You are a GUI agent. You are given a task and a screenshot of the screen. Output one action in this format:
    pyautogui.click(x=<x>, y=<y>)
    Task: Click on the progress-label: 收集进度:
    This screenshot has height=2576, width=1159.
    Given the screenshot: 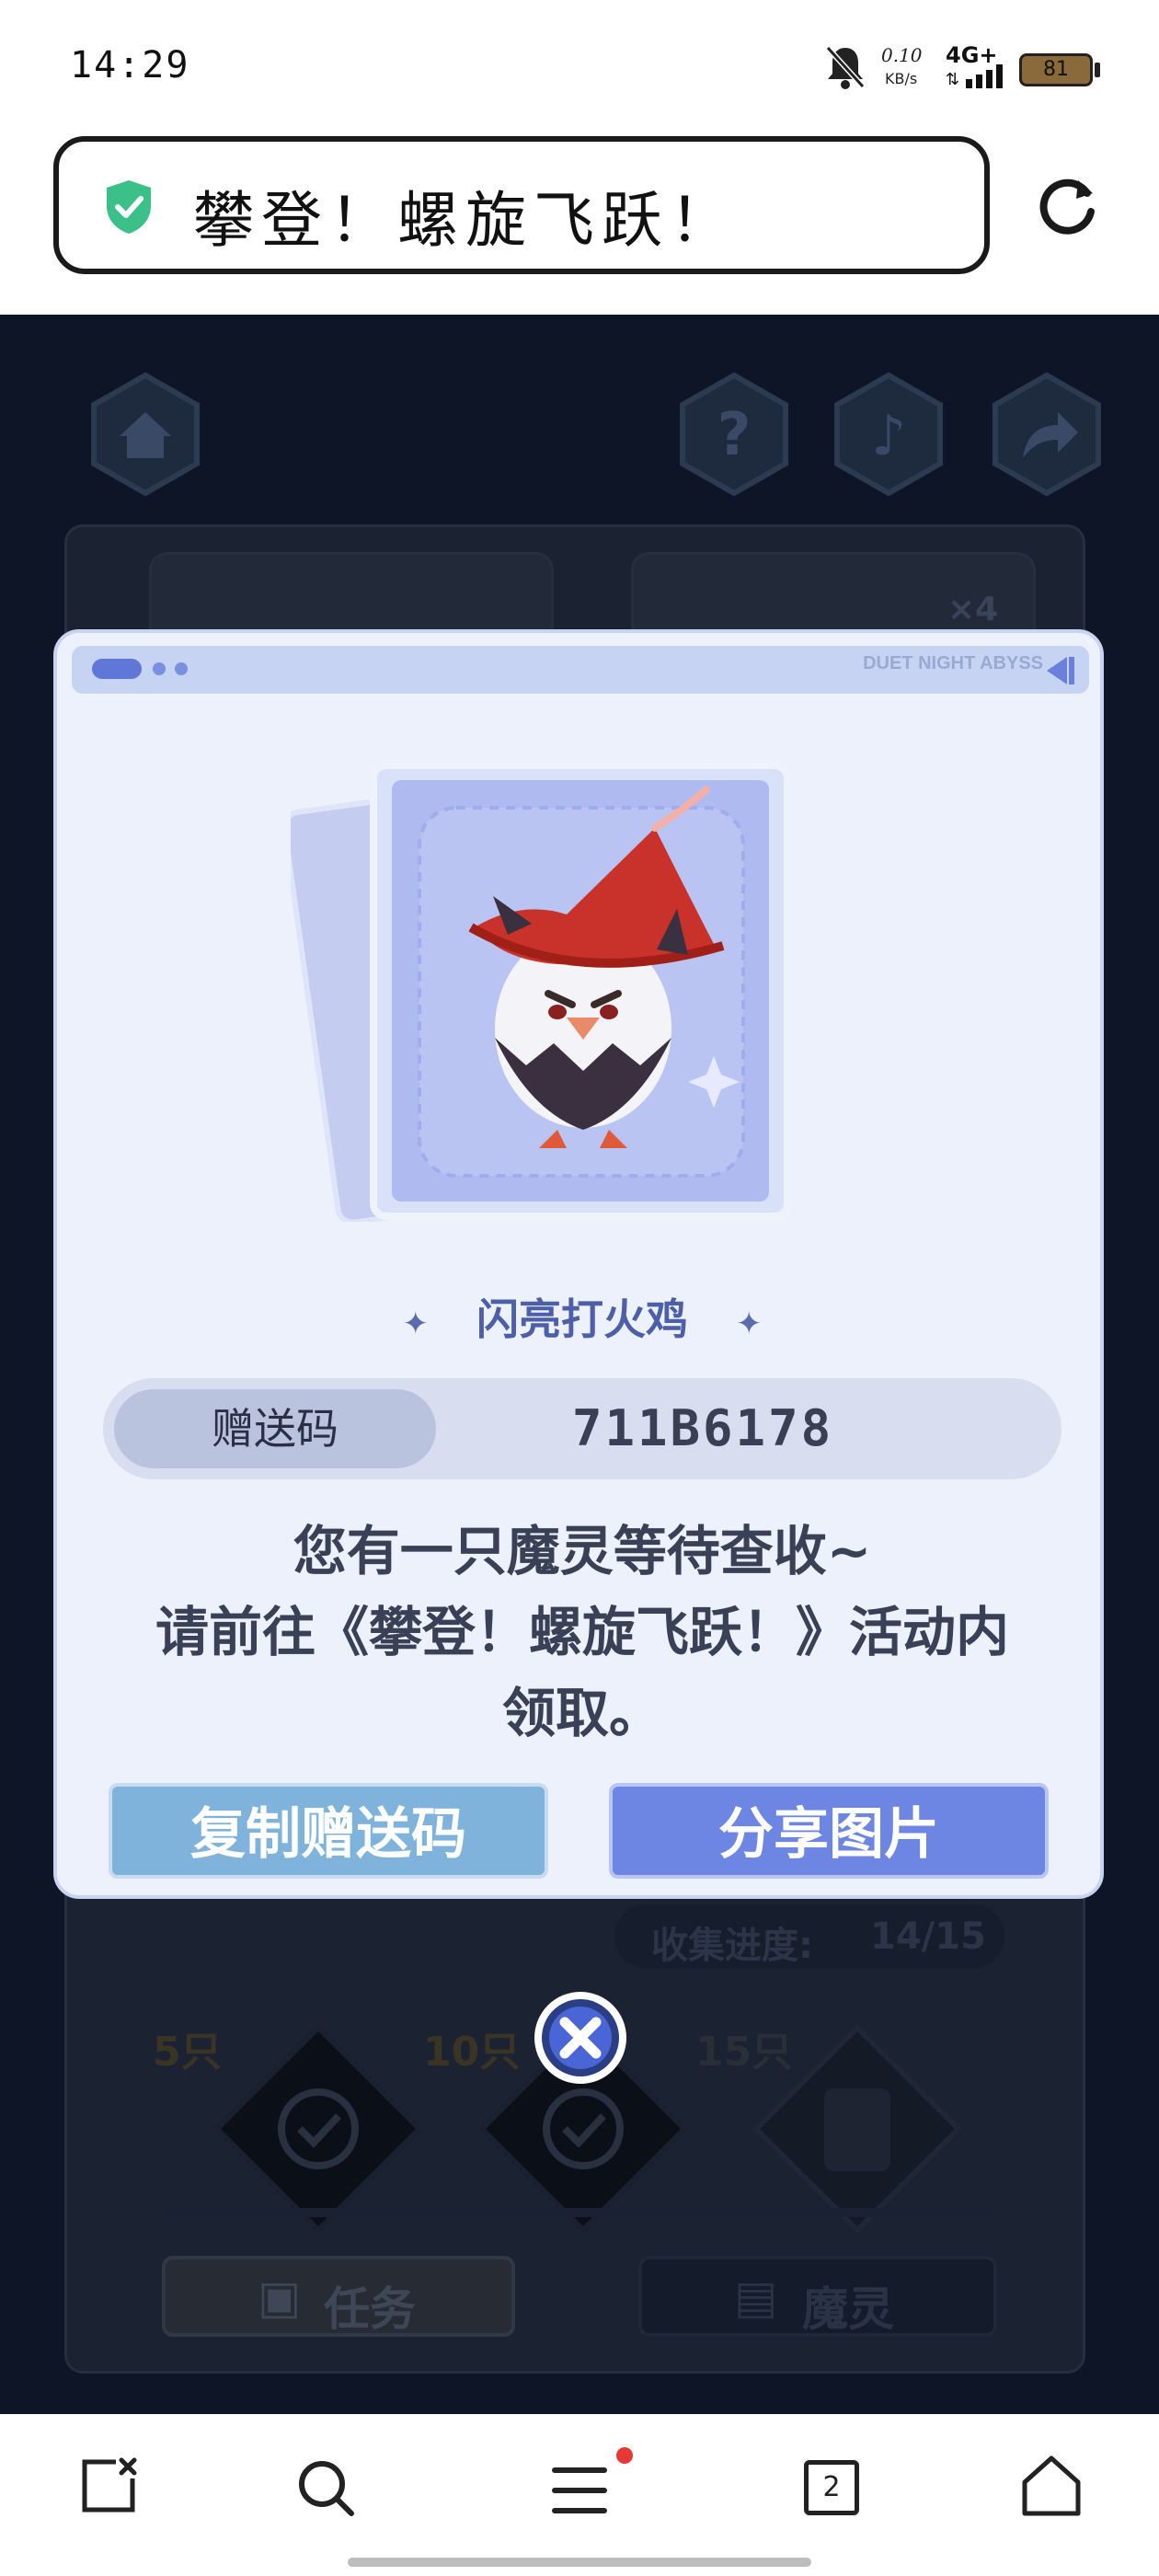 What is the action you would take?
    pyautogui.click(x=732, y=1946)
    